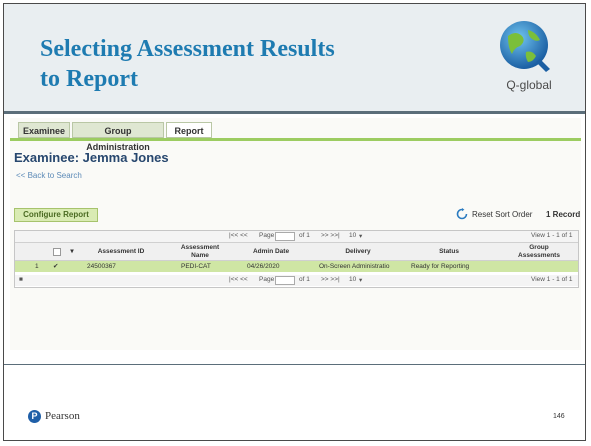 This screenshot has width=591, height=446. What do you see at coordinates (525, 46) in the screenshot?
I see `q-global-logo-icon` at bounding box center [525, 46].